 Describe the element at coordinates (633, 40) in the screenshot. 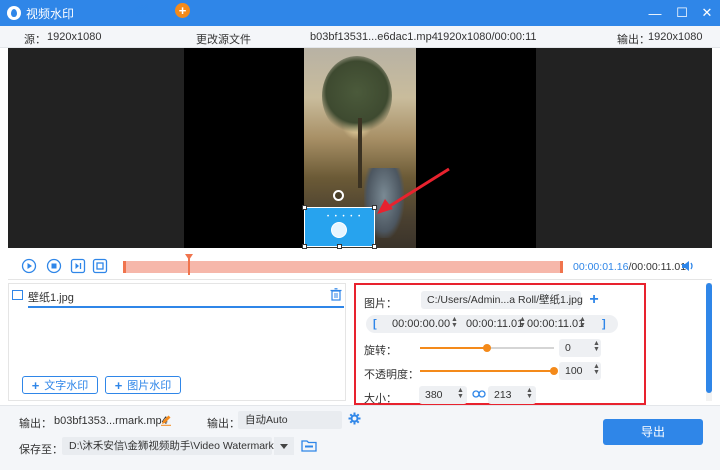

I see `output-label: 输出：` at that location.